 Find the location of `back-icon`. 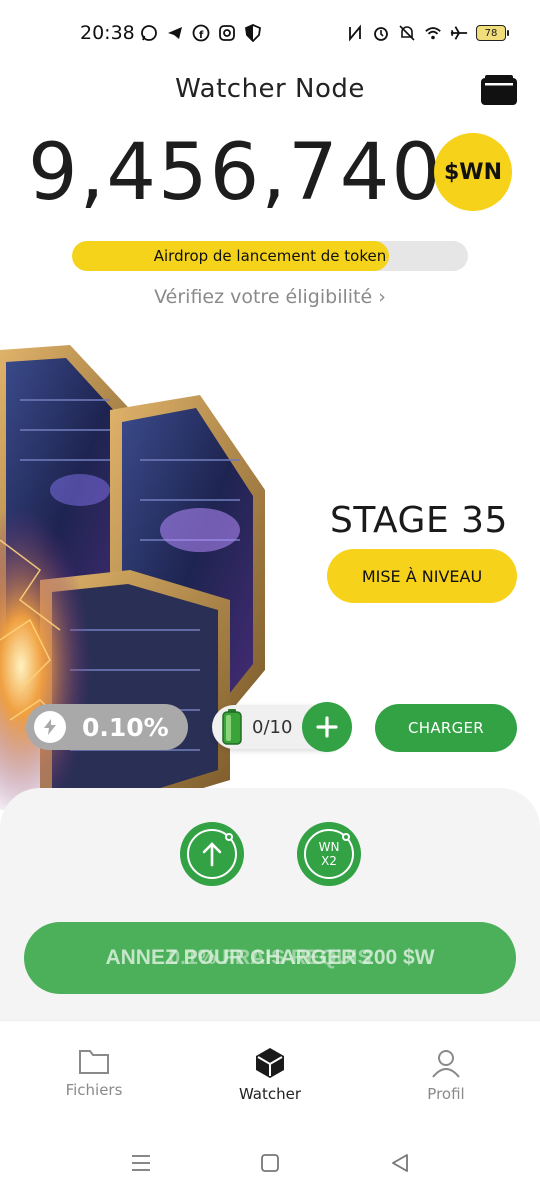

back-icon is located at coordinates (400, 1165).